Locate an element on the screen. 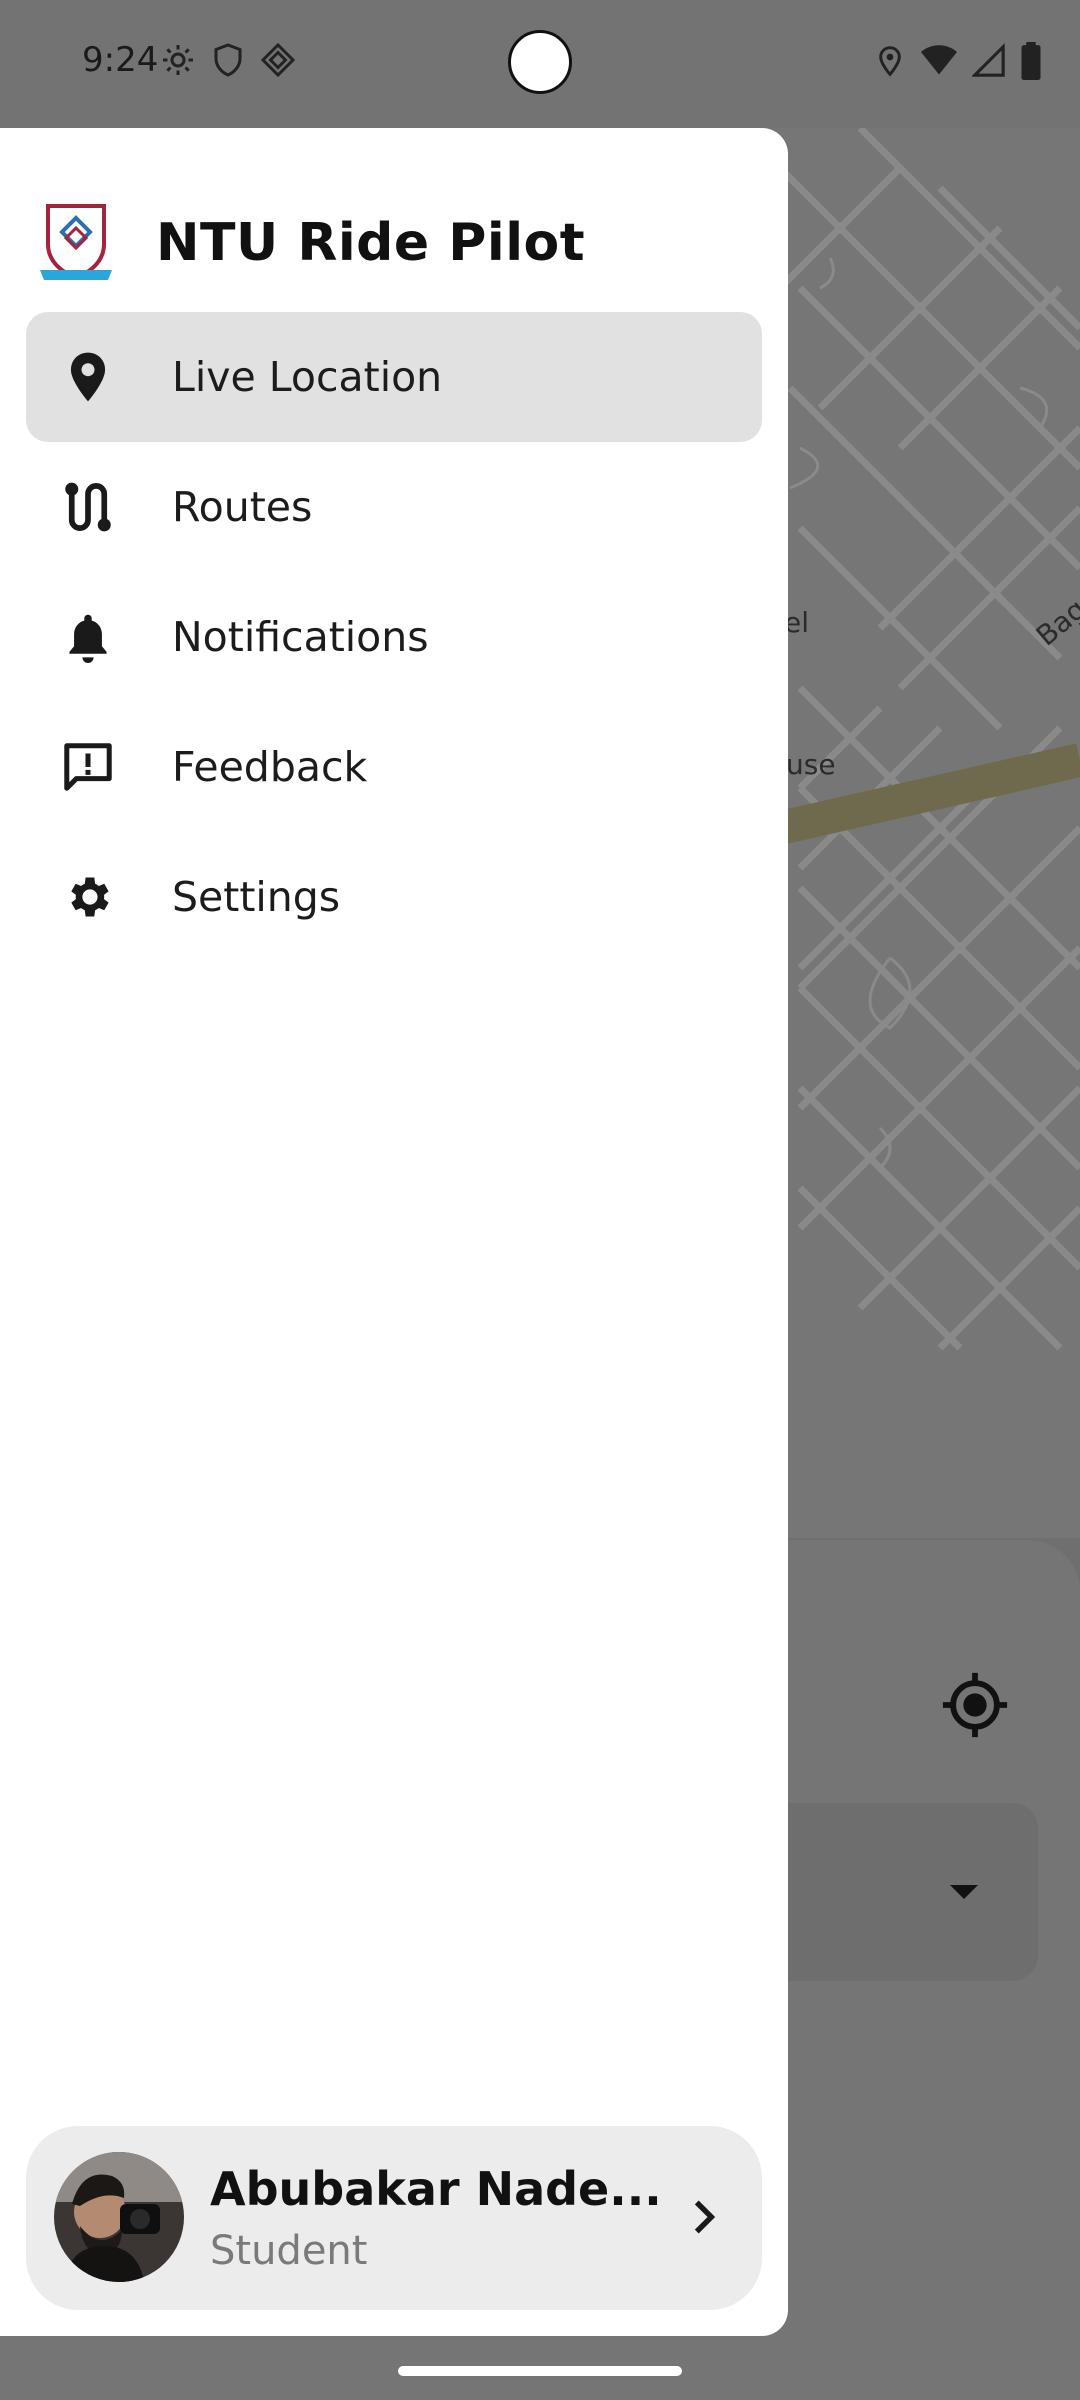 The height and width of the screenshot is (2400, 1080). gear-icon is located at coordinates (178, 60).